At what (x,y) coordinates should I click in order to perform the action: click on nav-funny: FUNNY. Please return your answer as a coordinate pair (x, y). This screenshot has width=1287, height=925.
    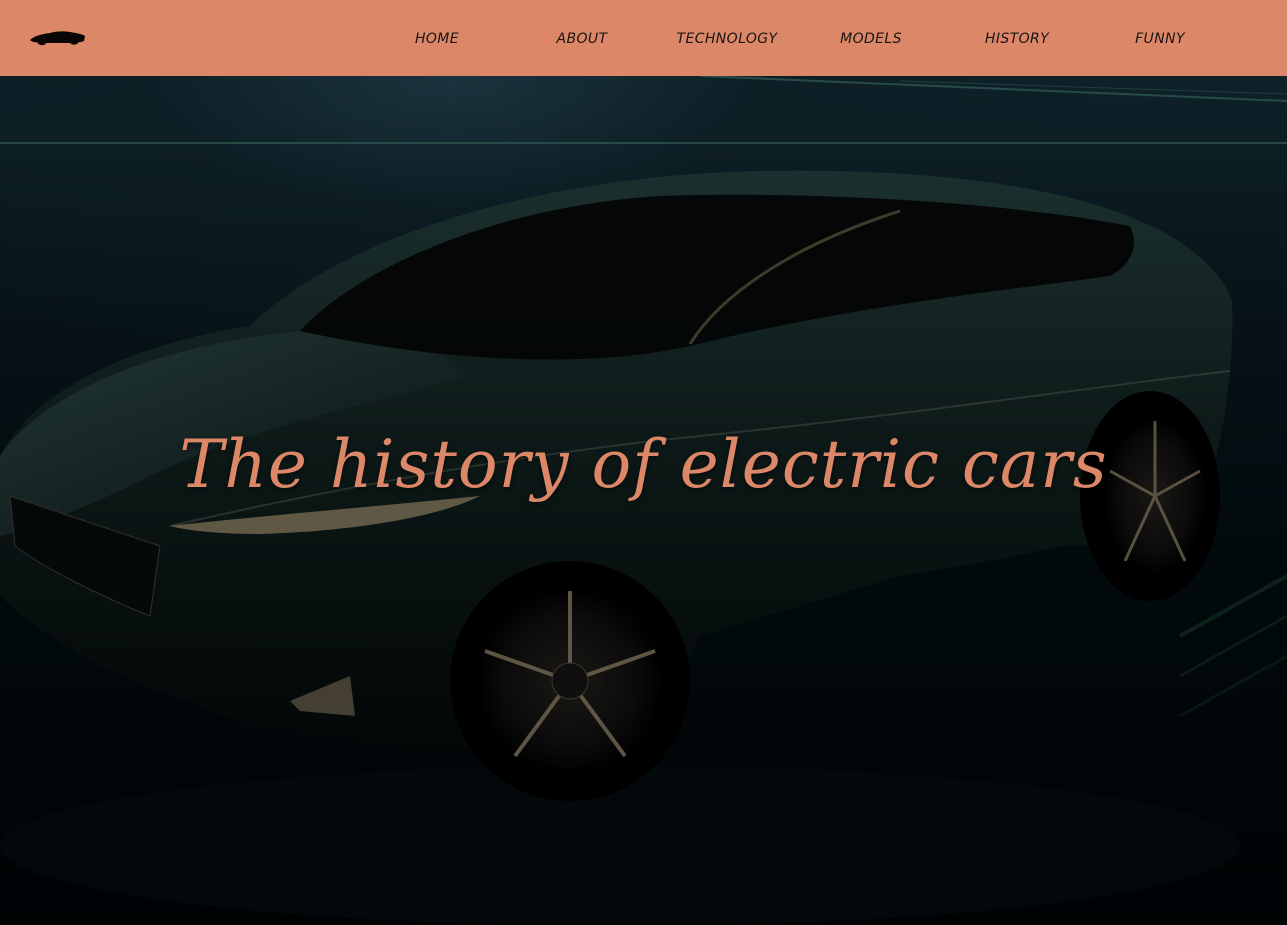
    Looking at the image, I should click on (1160, 39).